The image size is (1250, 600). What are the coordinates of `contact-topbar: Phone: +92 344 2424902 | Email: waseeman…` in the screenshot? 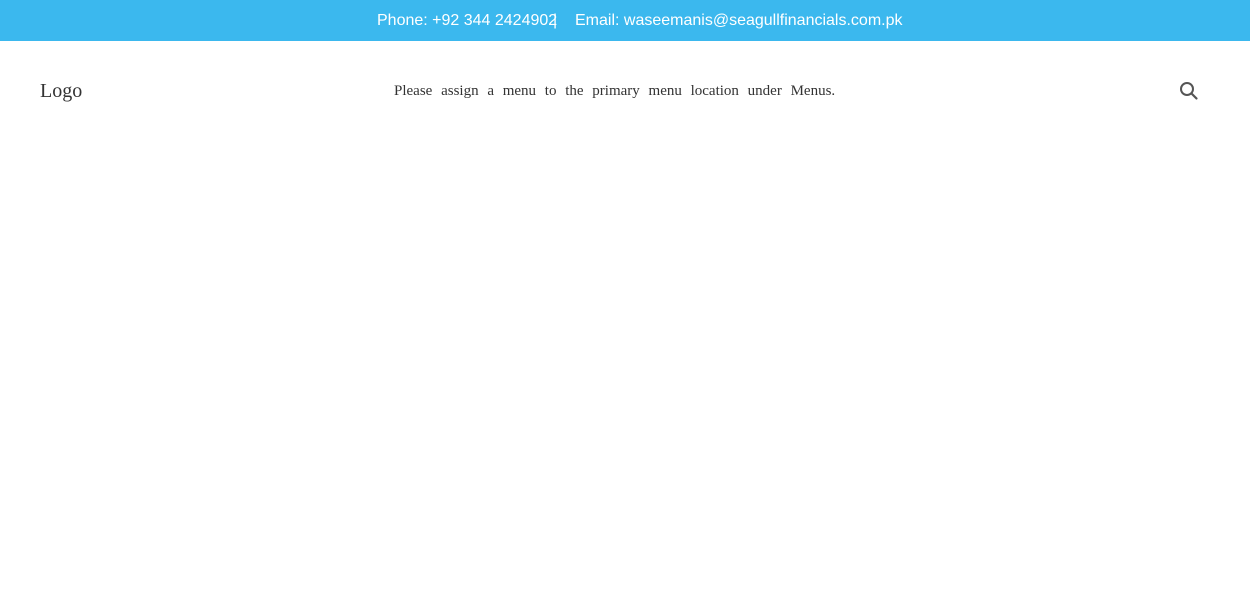 It's located at (625, 20).